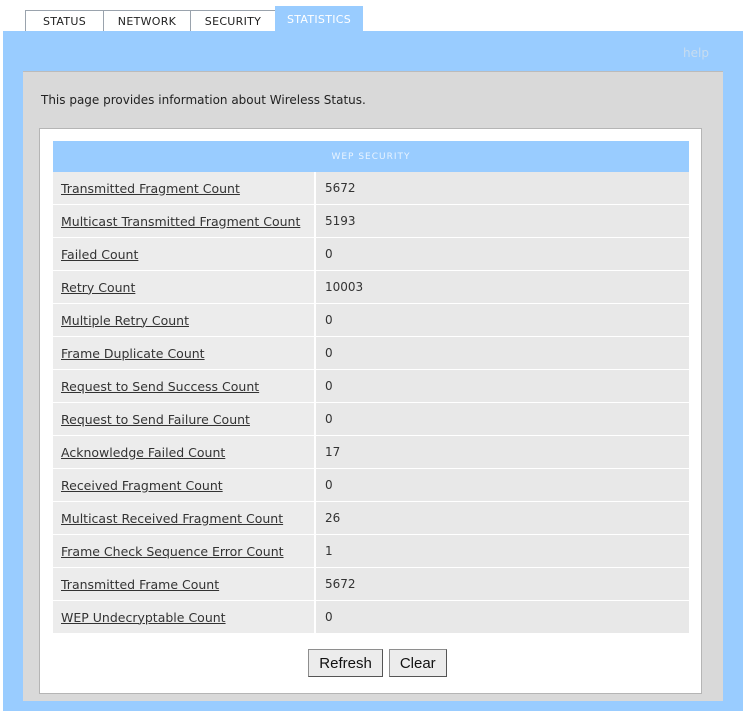  I want to click on help-link: help, so click(696, 53).